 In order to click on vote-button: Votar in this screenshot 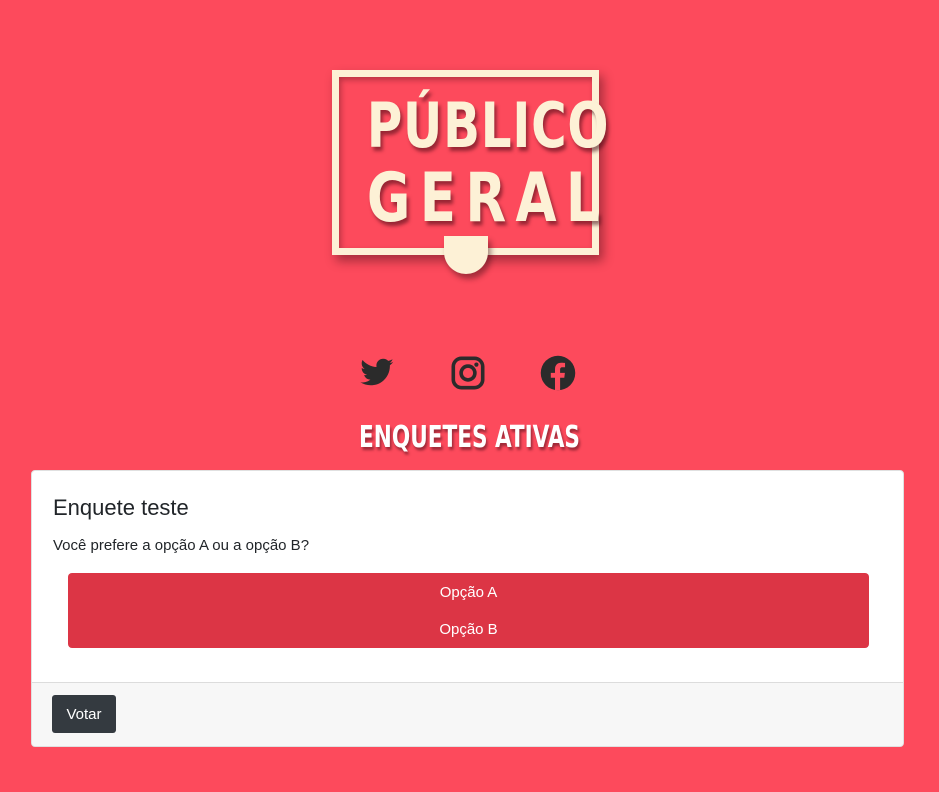, I will do `click(84, 714)`.